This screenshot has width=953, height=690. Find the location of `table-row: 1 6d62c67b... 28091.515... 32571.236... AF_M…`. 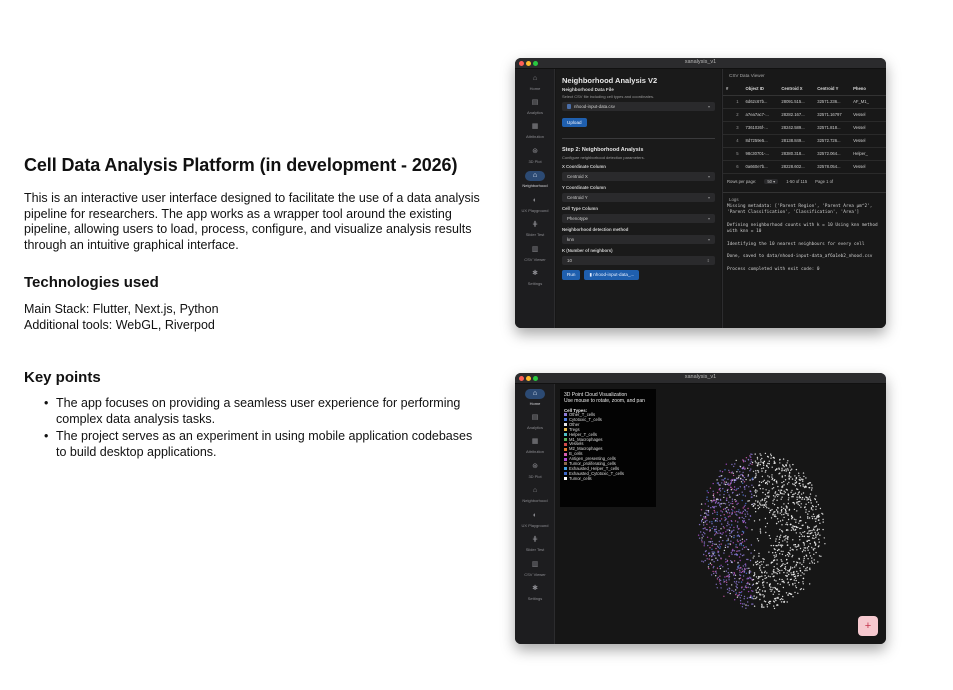

table-row: 1 6d62c67b... 28091.515... 32571.236... AF_M… is located at coordinates (804, 102).